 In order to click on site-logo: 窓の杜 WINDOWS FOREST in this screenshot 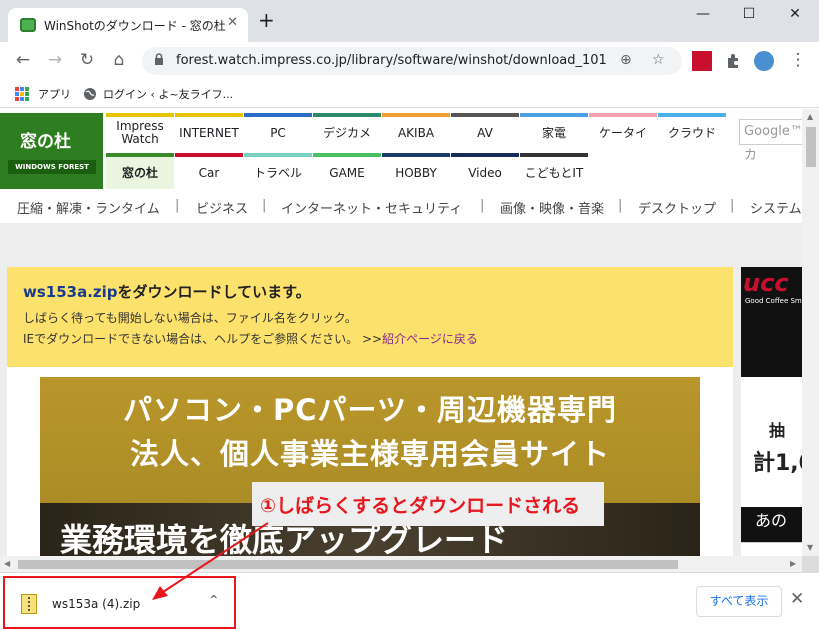, I will do `click(51, 151)`.